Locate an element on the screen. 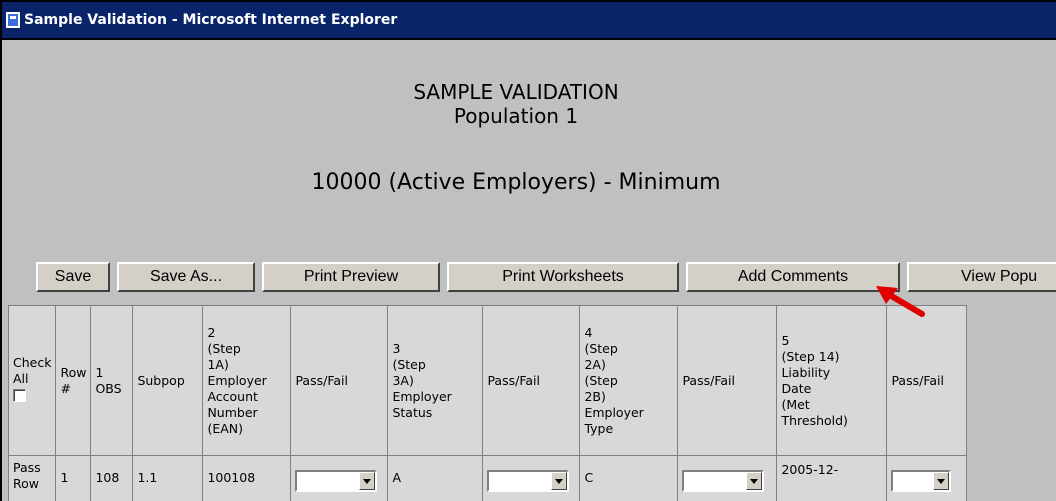  obs-header-label: 1 OBS is located at coordinates (108, 380).